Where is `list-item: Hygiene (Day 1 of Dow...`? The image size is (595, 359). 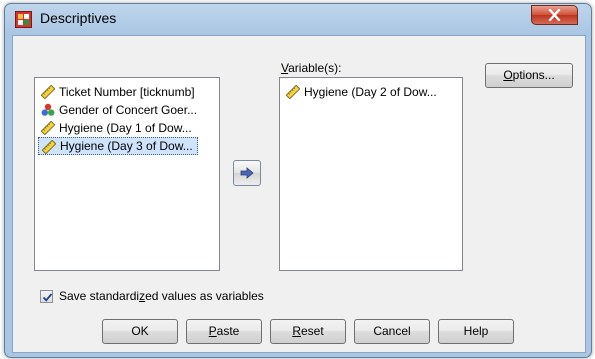
list-item: Hygiene (Day 1 of Dow... is located at coordinates (117, 128).